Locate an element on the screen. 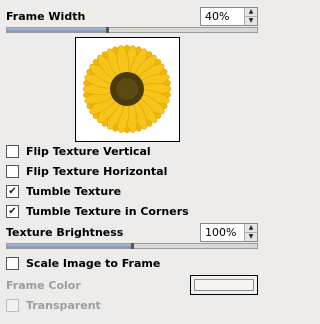 The image size is (320, 324). transparent-checkbox is located at coordinates (12, 305).